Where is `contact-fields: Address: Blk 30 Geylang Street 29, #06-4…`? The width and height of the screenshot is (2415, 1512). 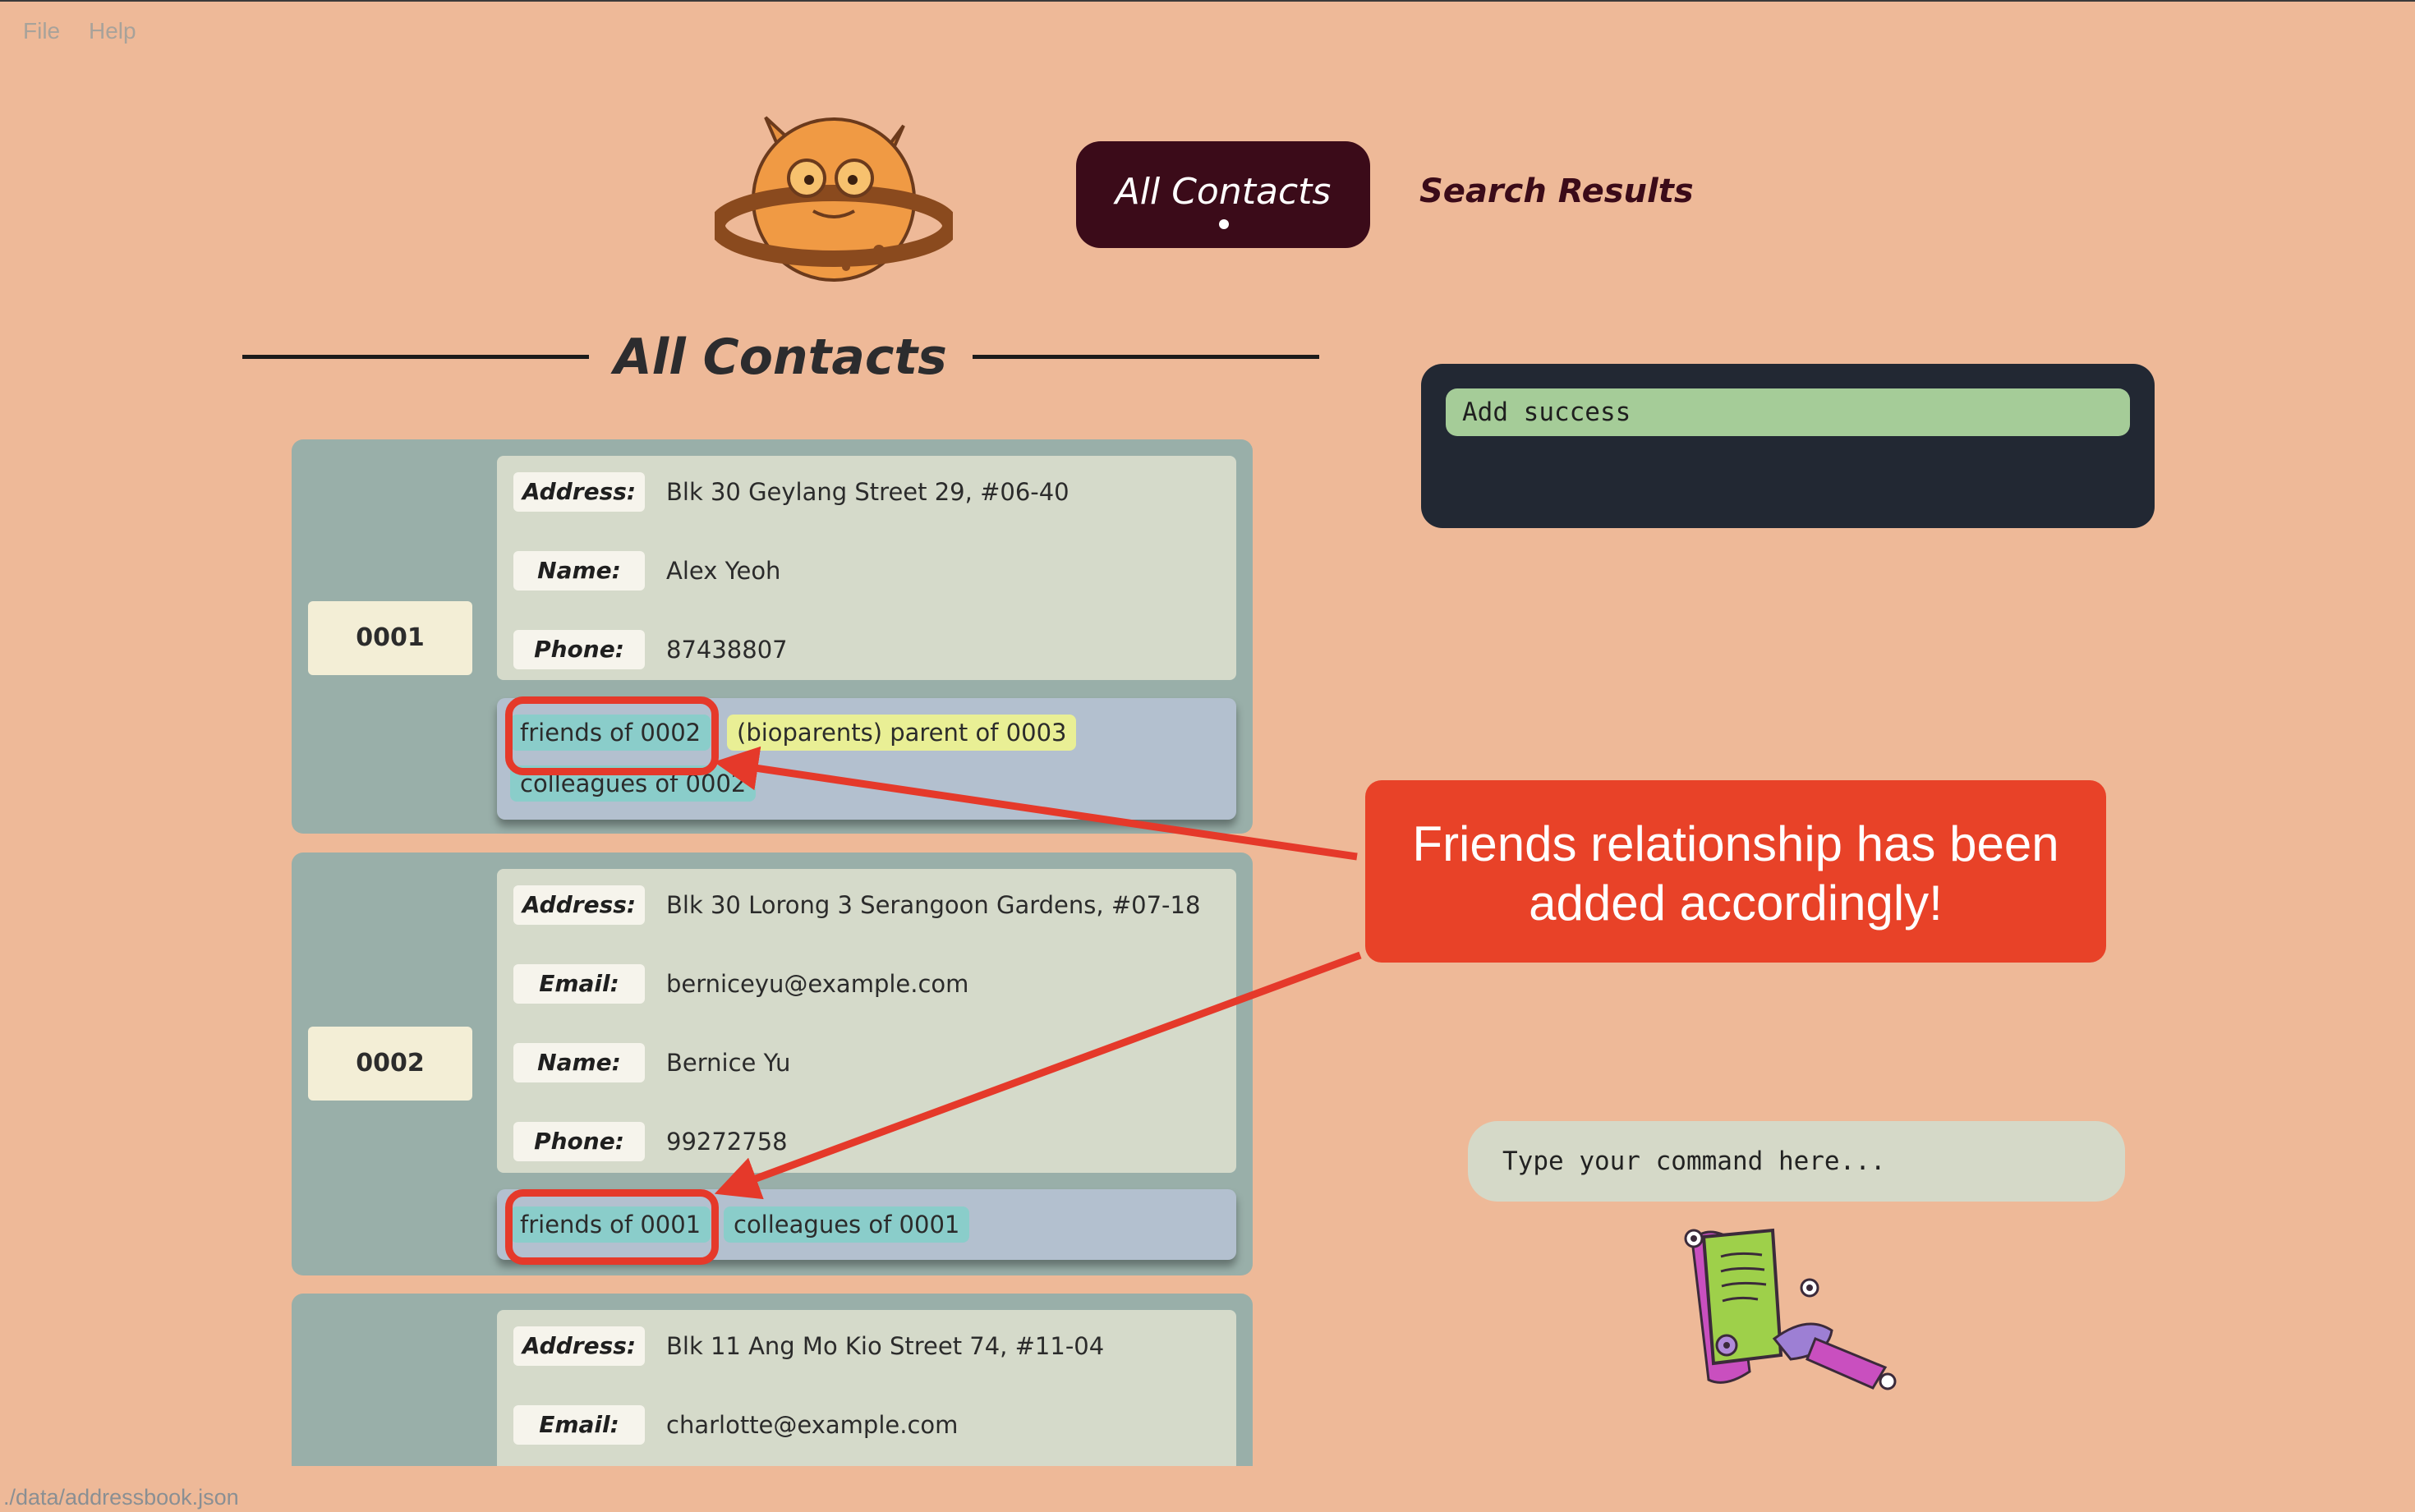
contact-fields: Address: Blk 30 Geylang Street 29, #06-4… is located at coordinates (867, 568).